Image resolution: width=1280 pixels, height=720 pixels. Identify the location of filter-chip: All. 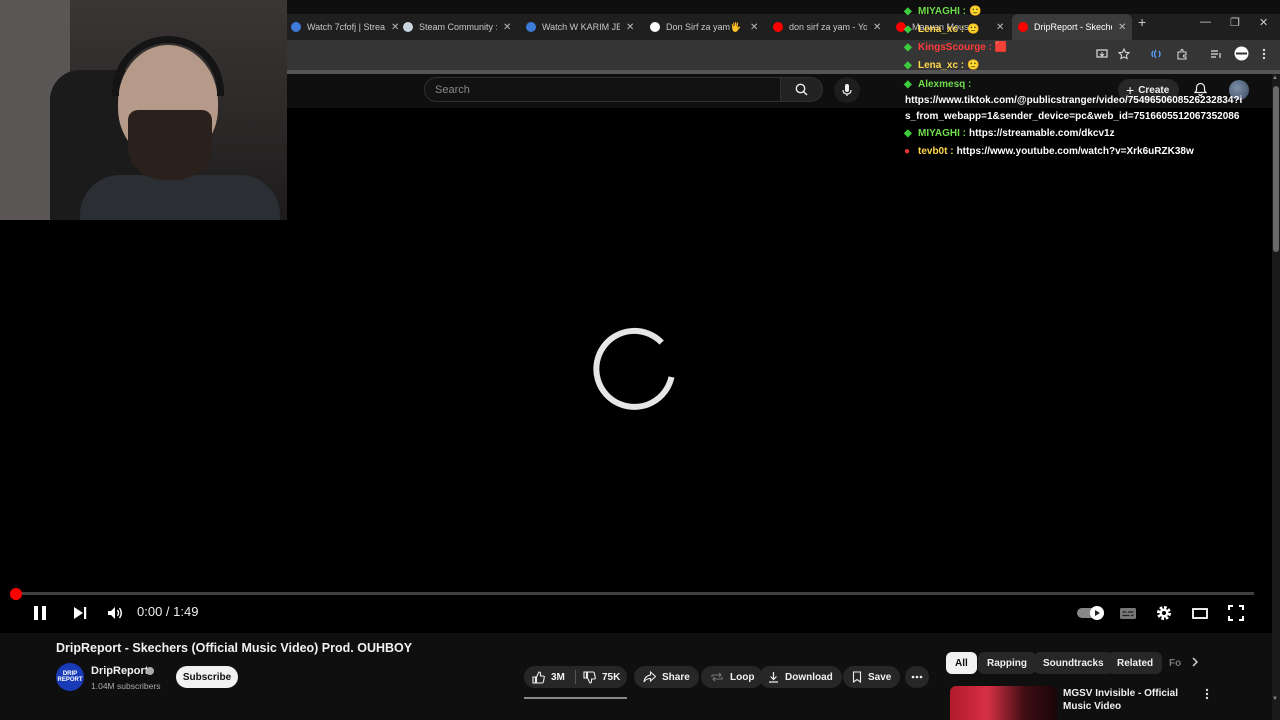
(961, 663).